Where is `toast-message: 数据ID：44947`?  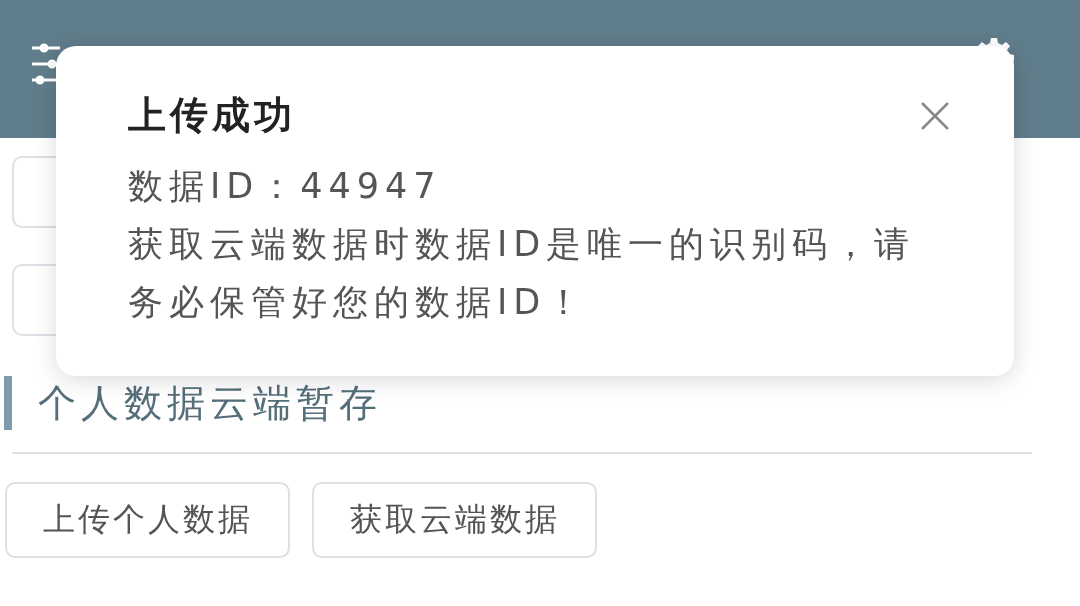
toast-message: 数据ID：44947 is located at coordinates (285, 186).